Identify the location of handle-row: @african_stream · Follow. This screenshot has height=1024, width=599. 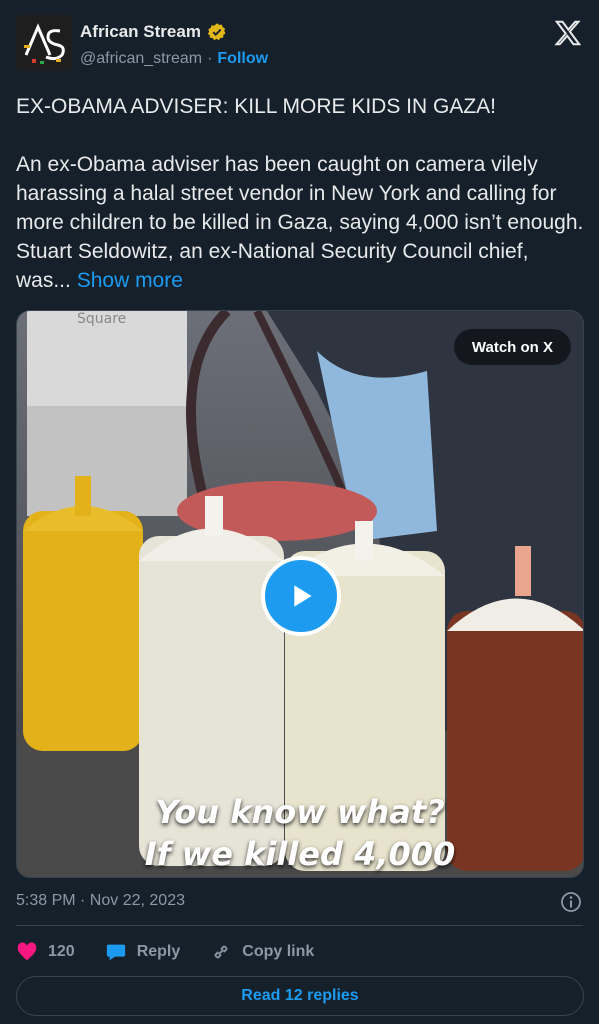
(174, 59).